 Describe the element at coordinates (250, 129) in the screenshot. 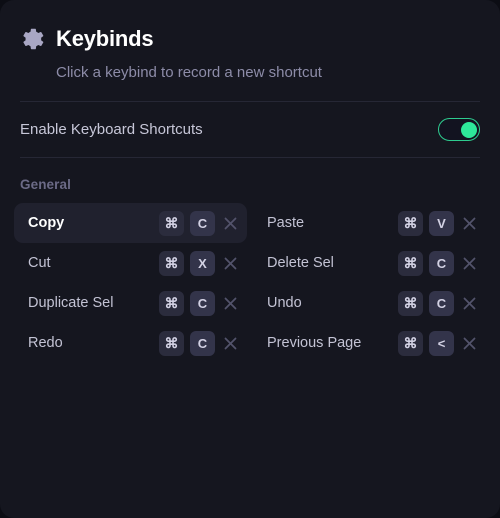

I see `enable-shortcuts-row: Enable Keyboard Shortcuts` at that location.